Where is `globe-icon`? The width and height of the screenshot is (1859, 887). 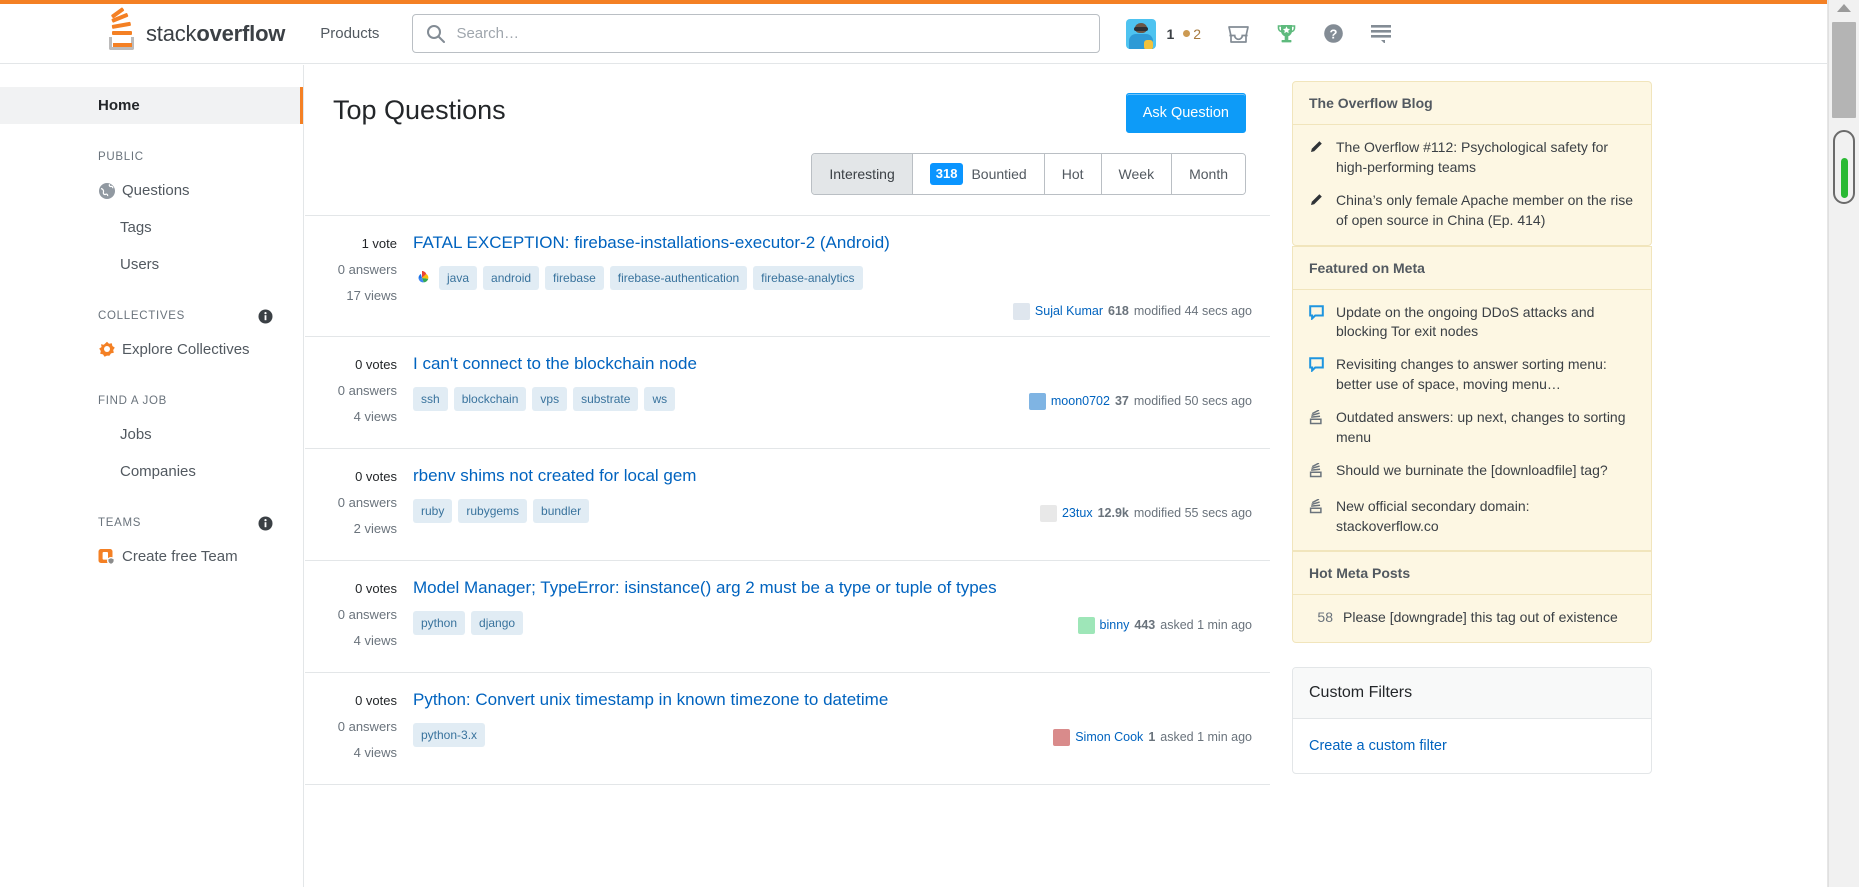 globe-icon is located at coordinates (107, 191).